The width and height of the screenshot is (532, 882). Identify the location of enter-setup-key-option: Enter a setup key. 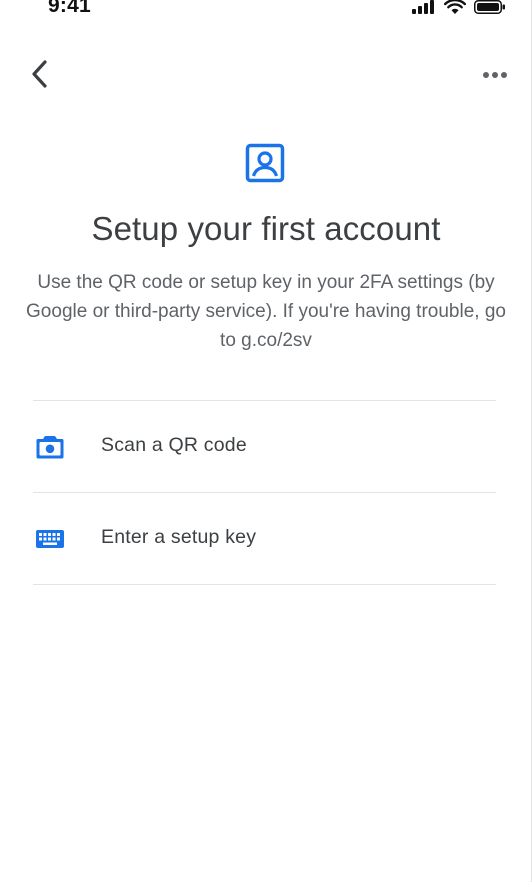
(264, 539).